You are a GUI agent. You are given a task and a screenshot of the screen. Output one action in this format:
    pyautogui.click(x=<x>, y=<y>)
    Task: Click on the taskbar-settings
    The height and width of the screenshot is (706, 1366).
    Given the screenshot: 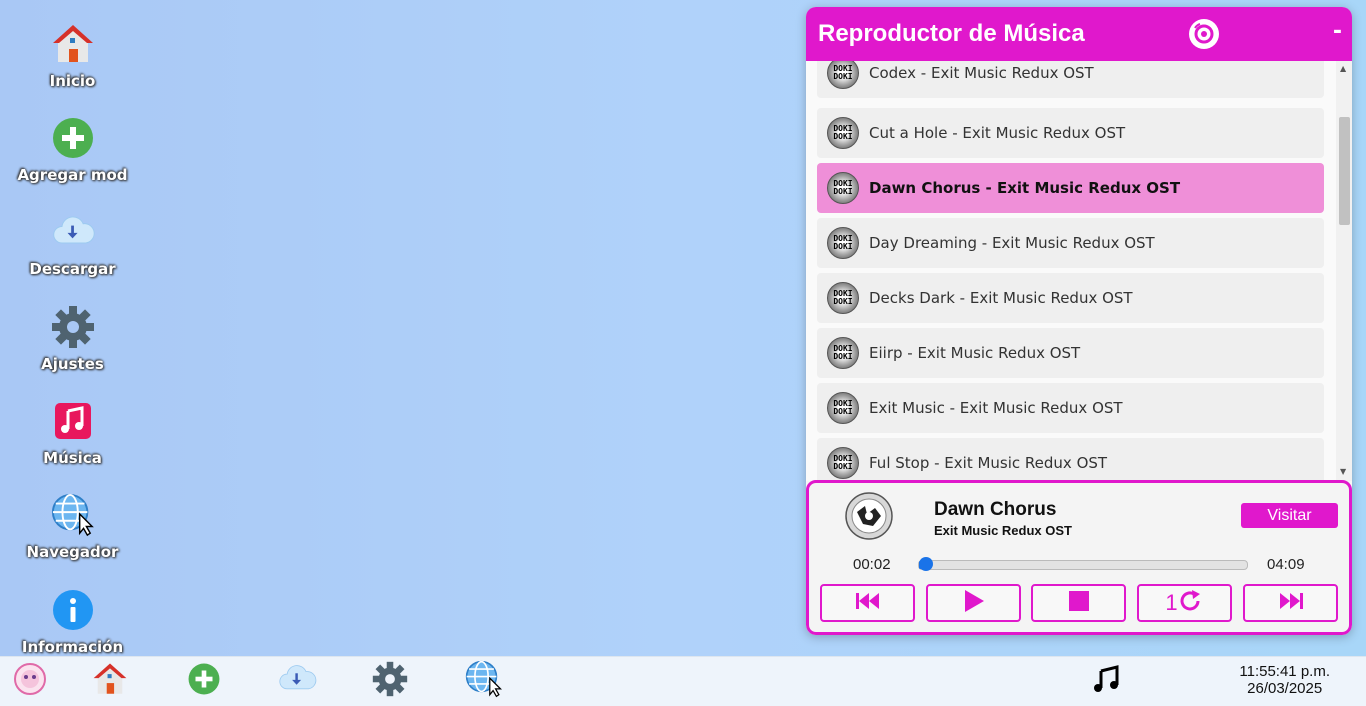 What is the action you would take?
    pyautogui.click(x=390, y=681)
    